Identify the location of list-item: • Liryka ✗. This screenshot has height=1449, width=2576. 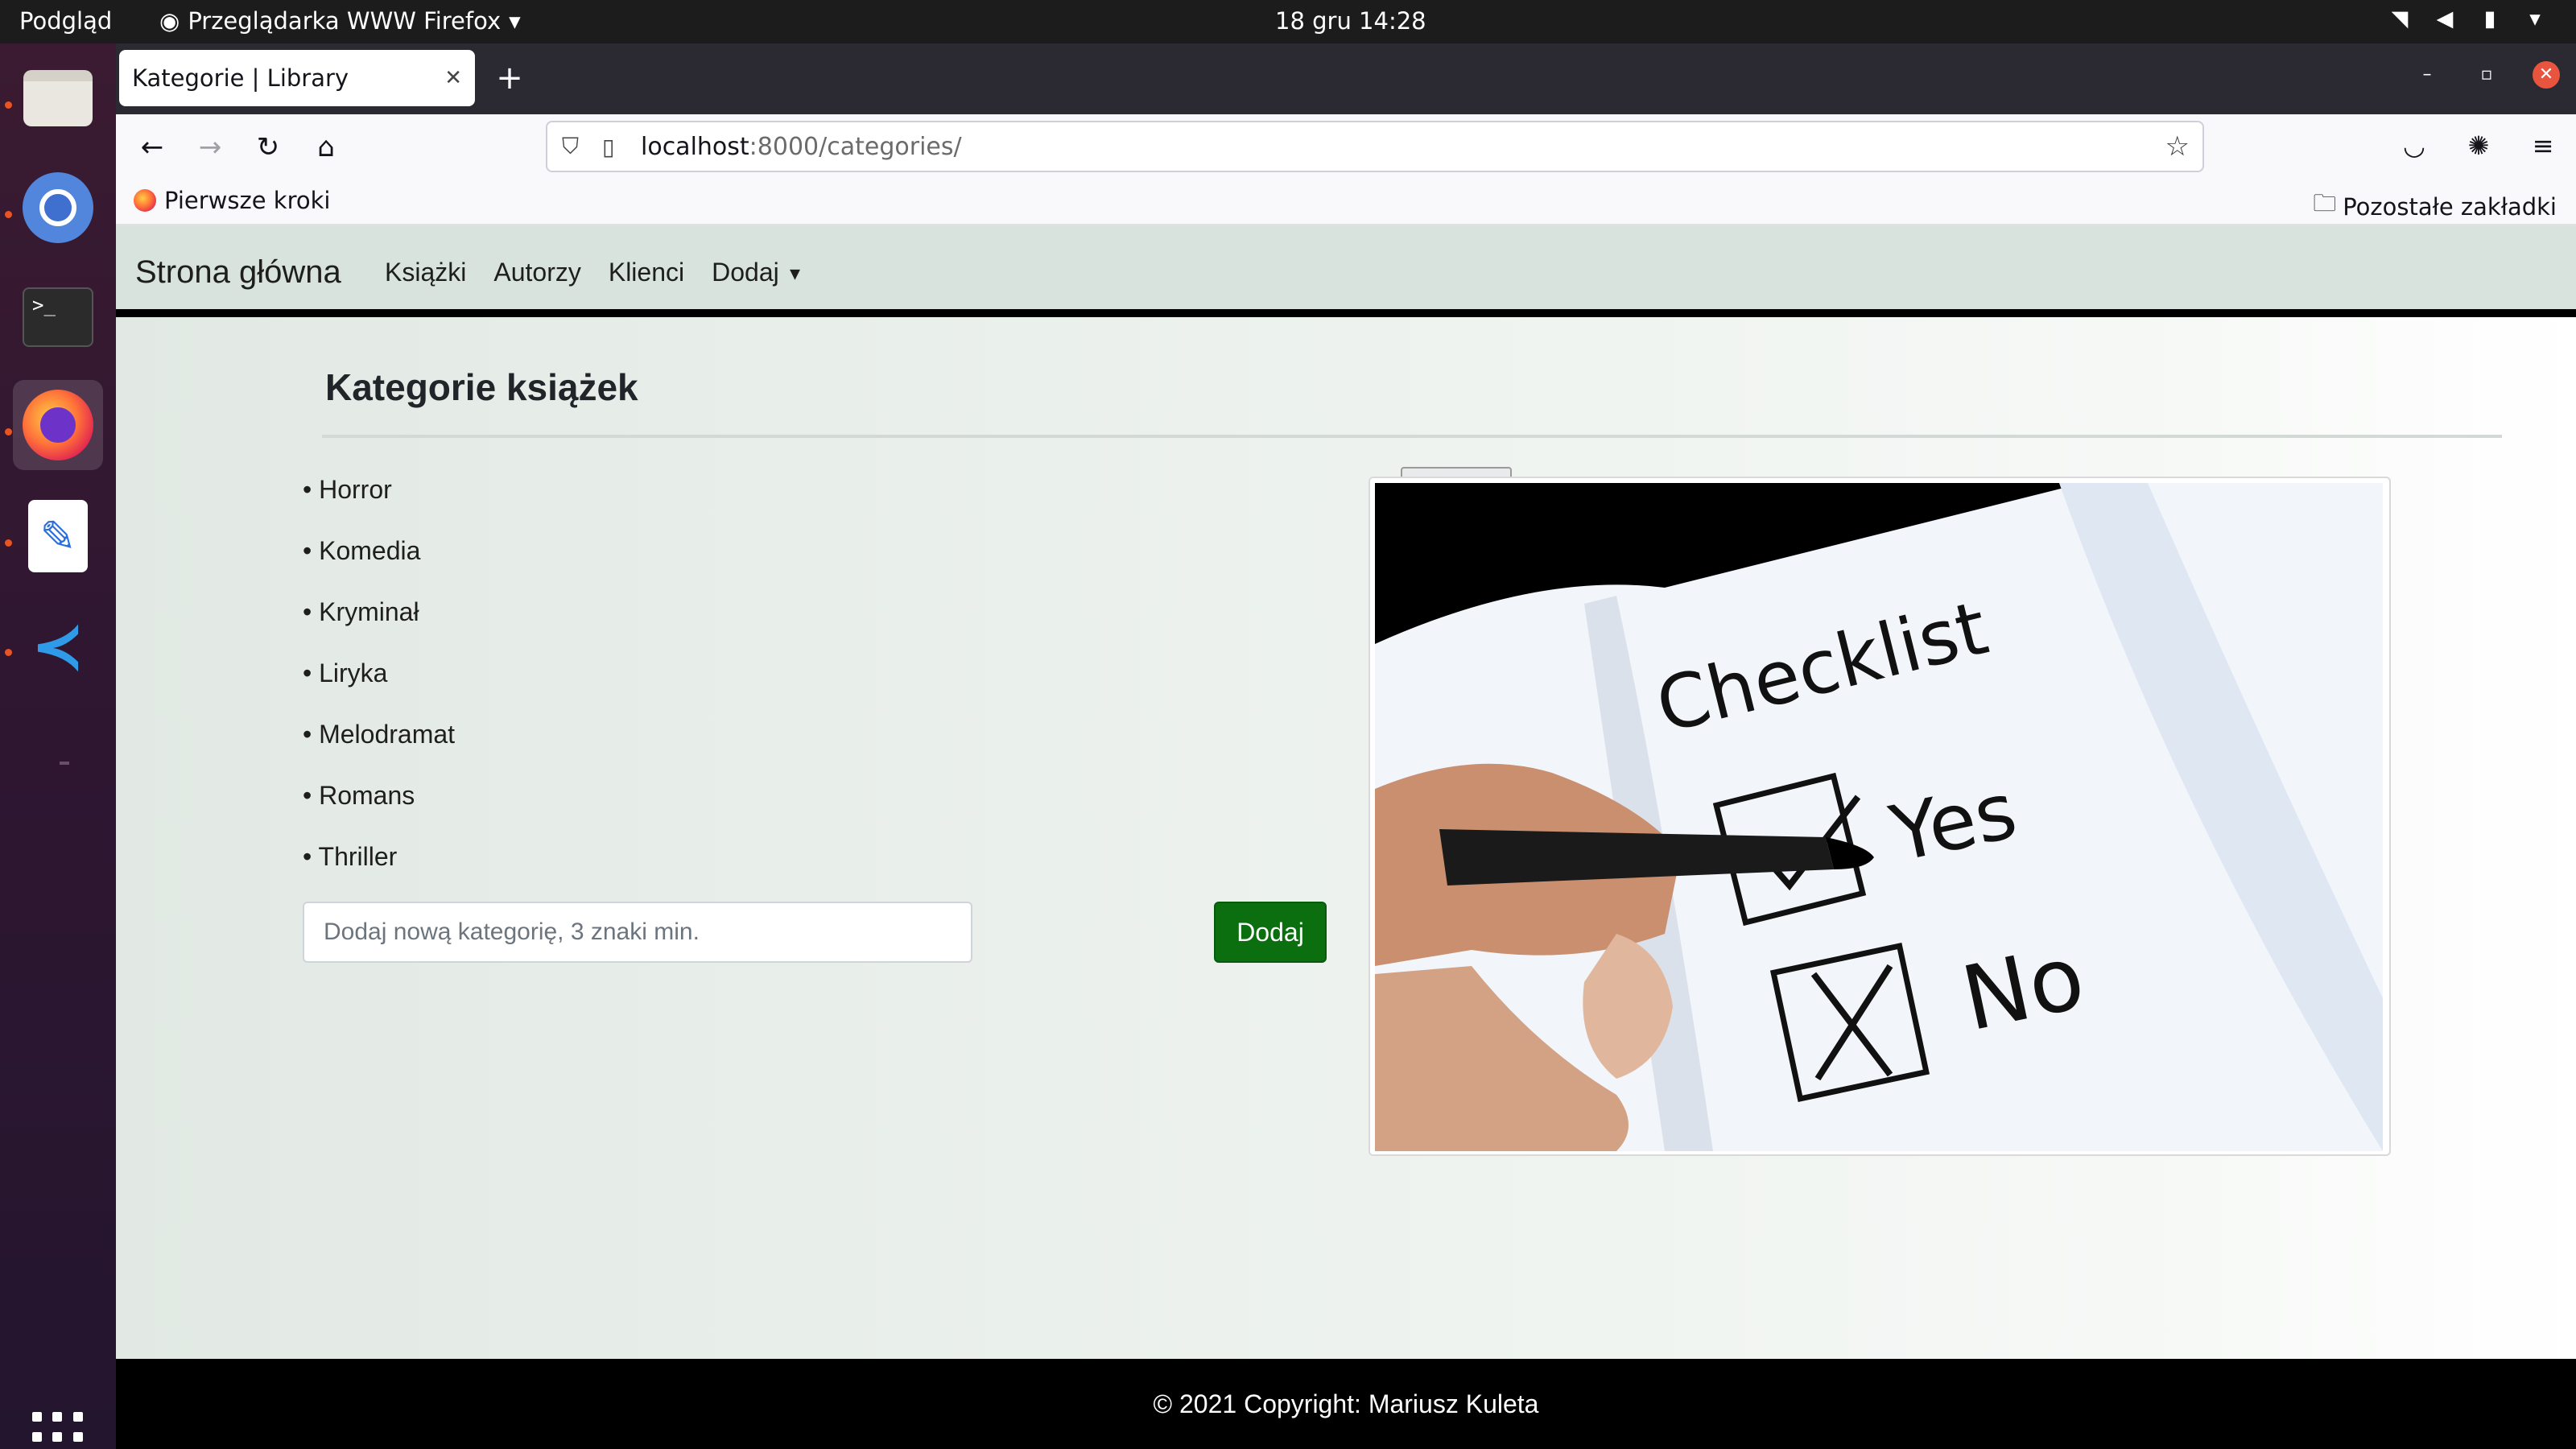
(907, 681).